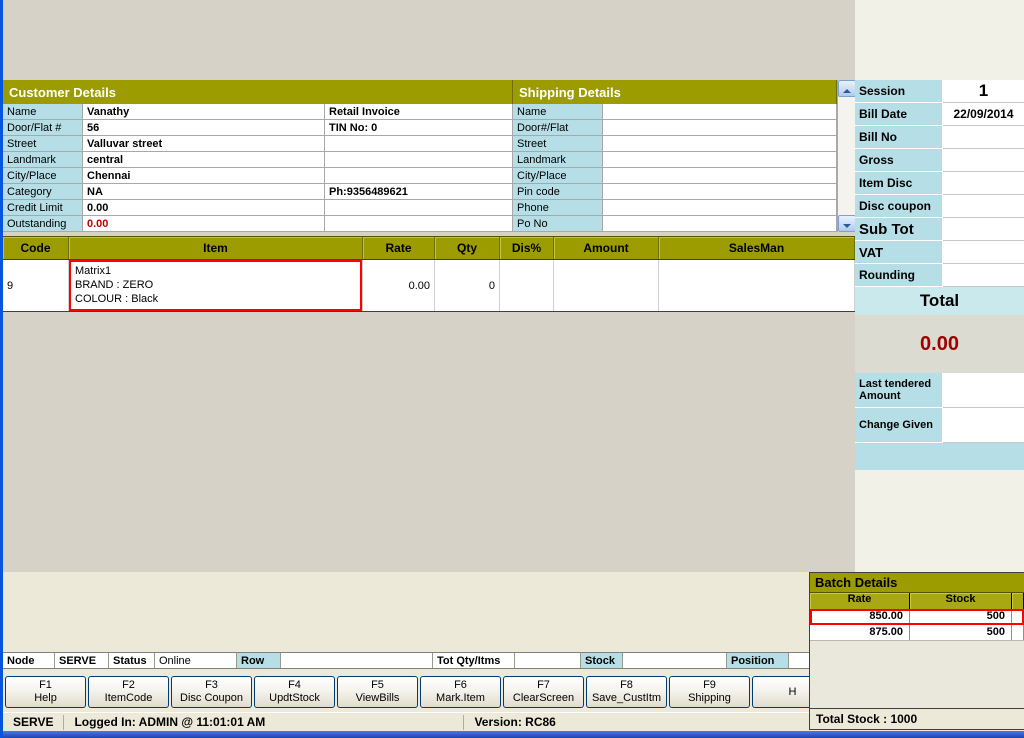 The height and width of the screenshot is (738, 1024). Describe the element at coordinates (899, 91) in the screenshot. I see `summary-label: Session` at that location.